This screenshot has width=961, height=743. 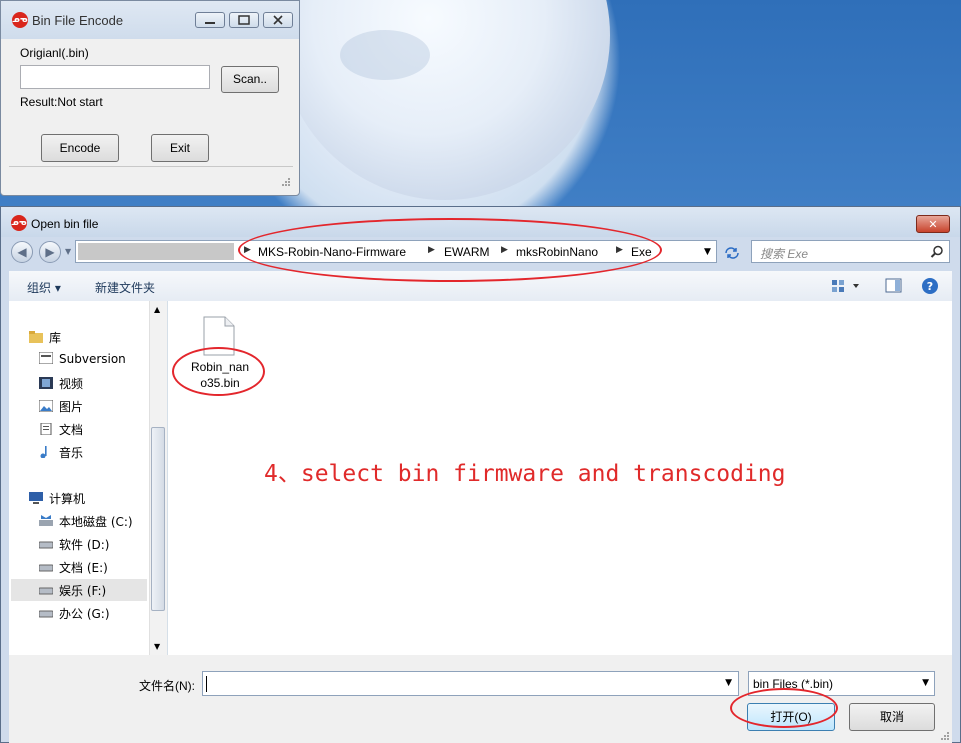 I want to click on close-icon, so click(x=278, y=20).